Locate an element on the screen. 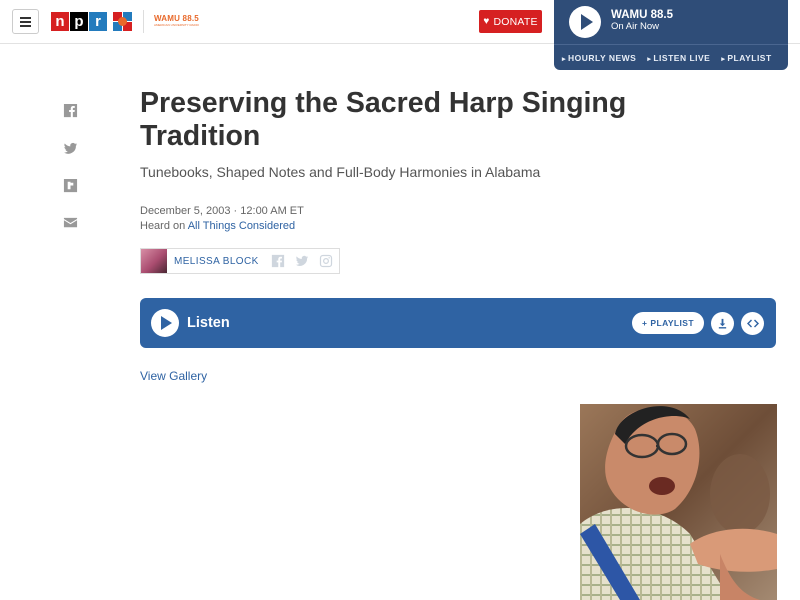  wamu-logo: WAMU 88.5 AMERICAN UNIVERSITY RADIO is located at coordinates (178, 20).